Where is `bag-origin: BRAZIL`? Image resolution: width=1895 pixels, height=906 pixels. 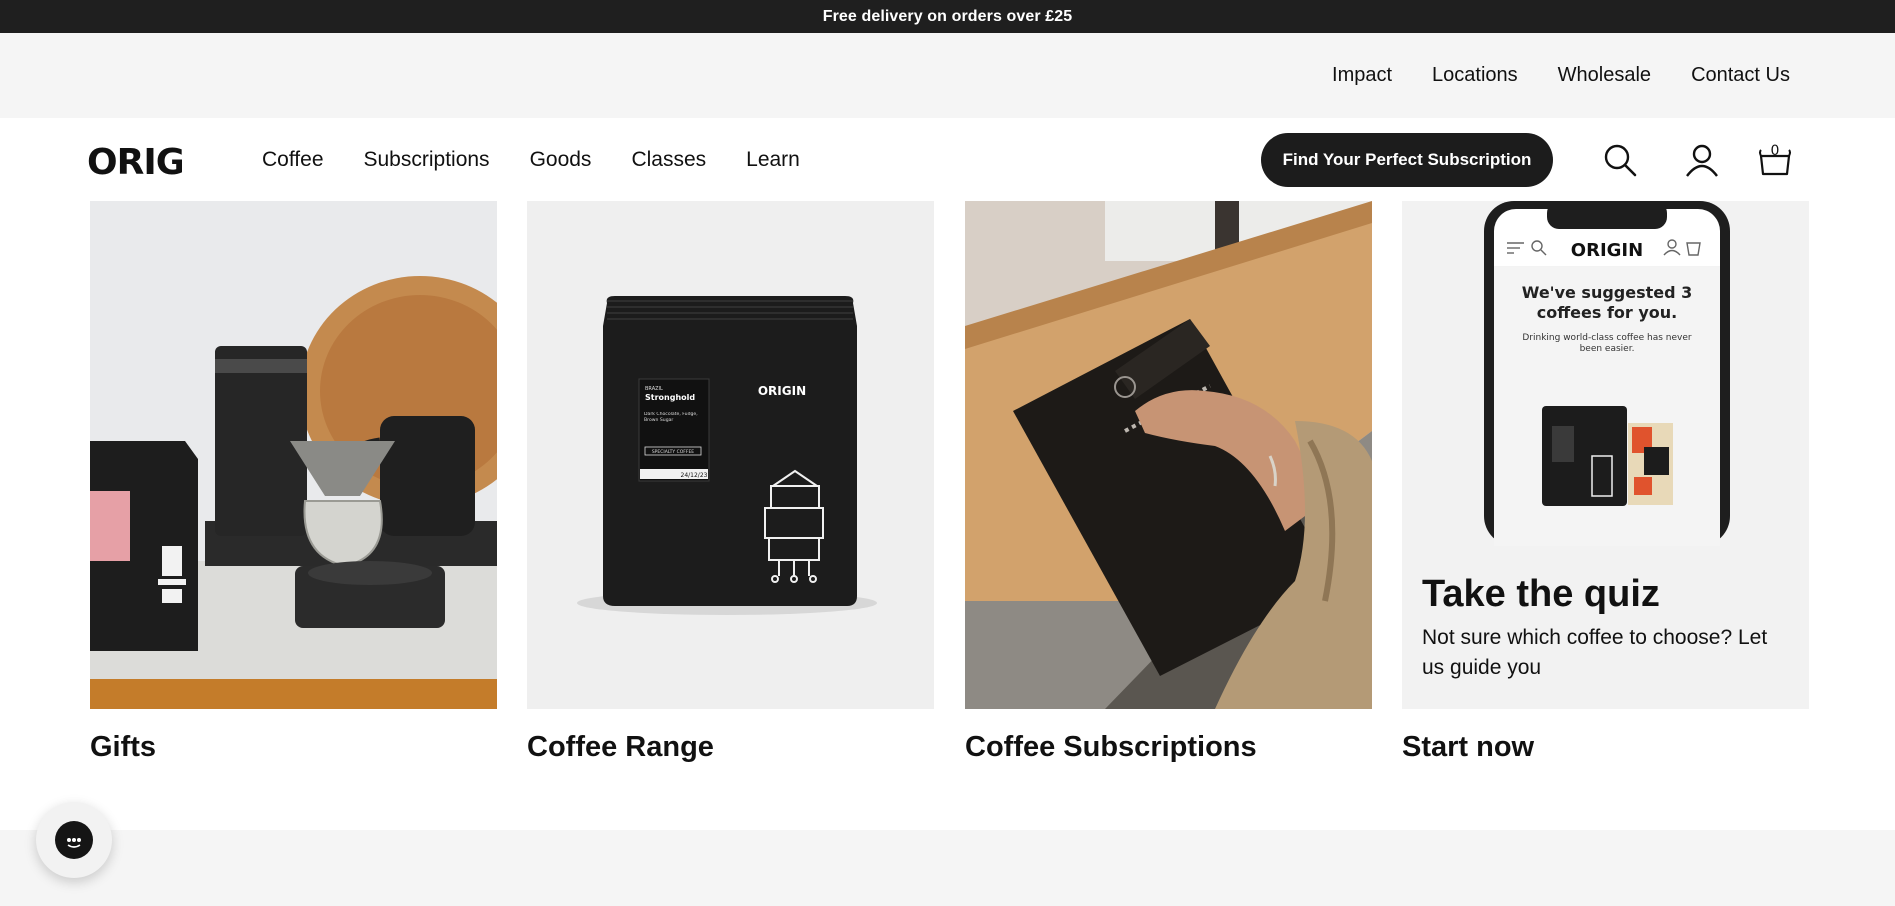 bag-origin: BRAZIL is located at coordinates (654, 389).